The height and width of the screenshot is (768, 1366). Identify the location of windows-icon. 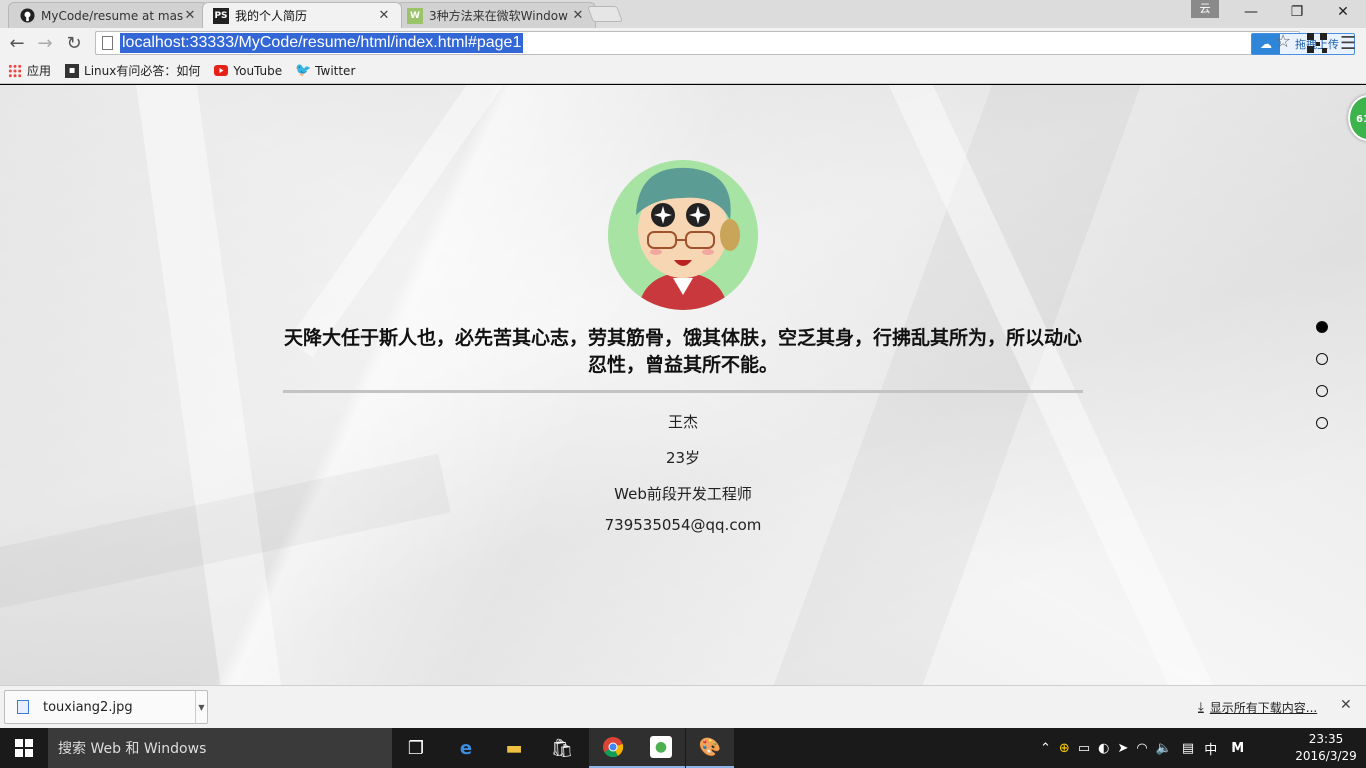
(24, 748).